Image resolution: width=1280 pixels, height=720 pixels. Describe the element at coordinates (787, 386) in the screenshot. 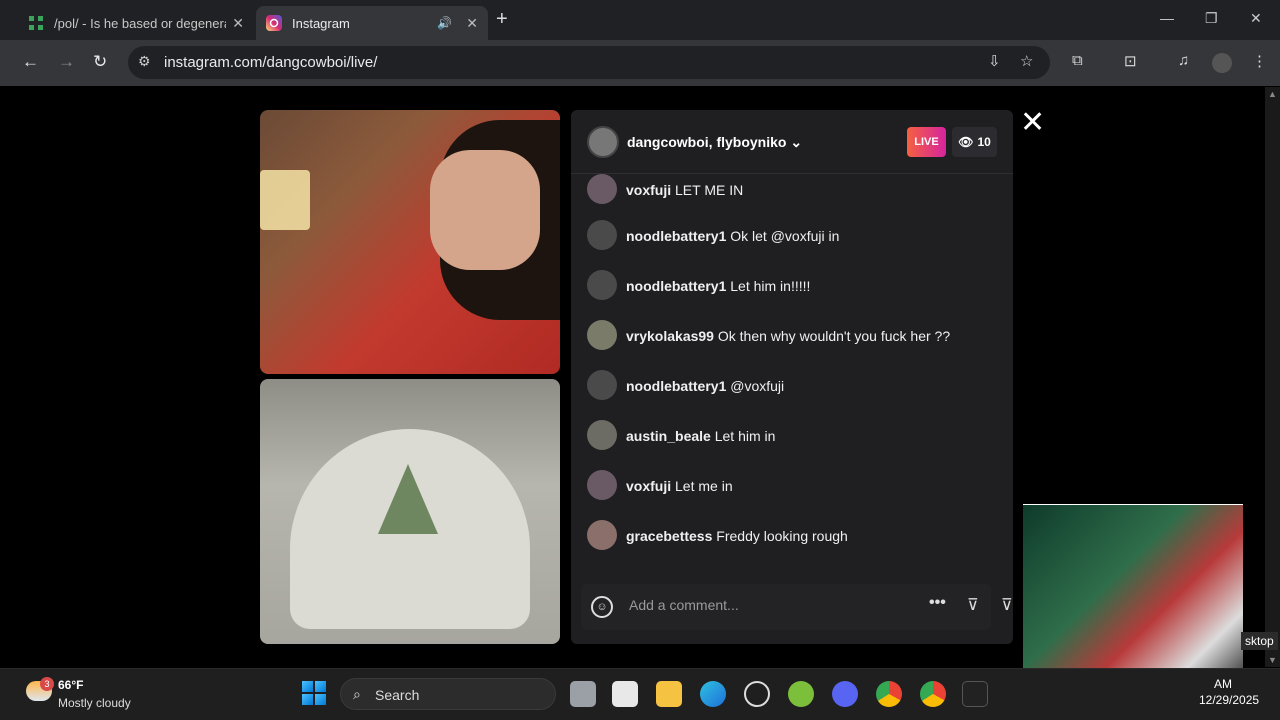

I see `comment-row: noodlebattery1 @voxfuji` at that location.